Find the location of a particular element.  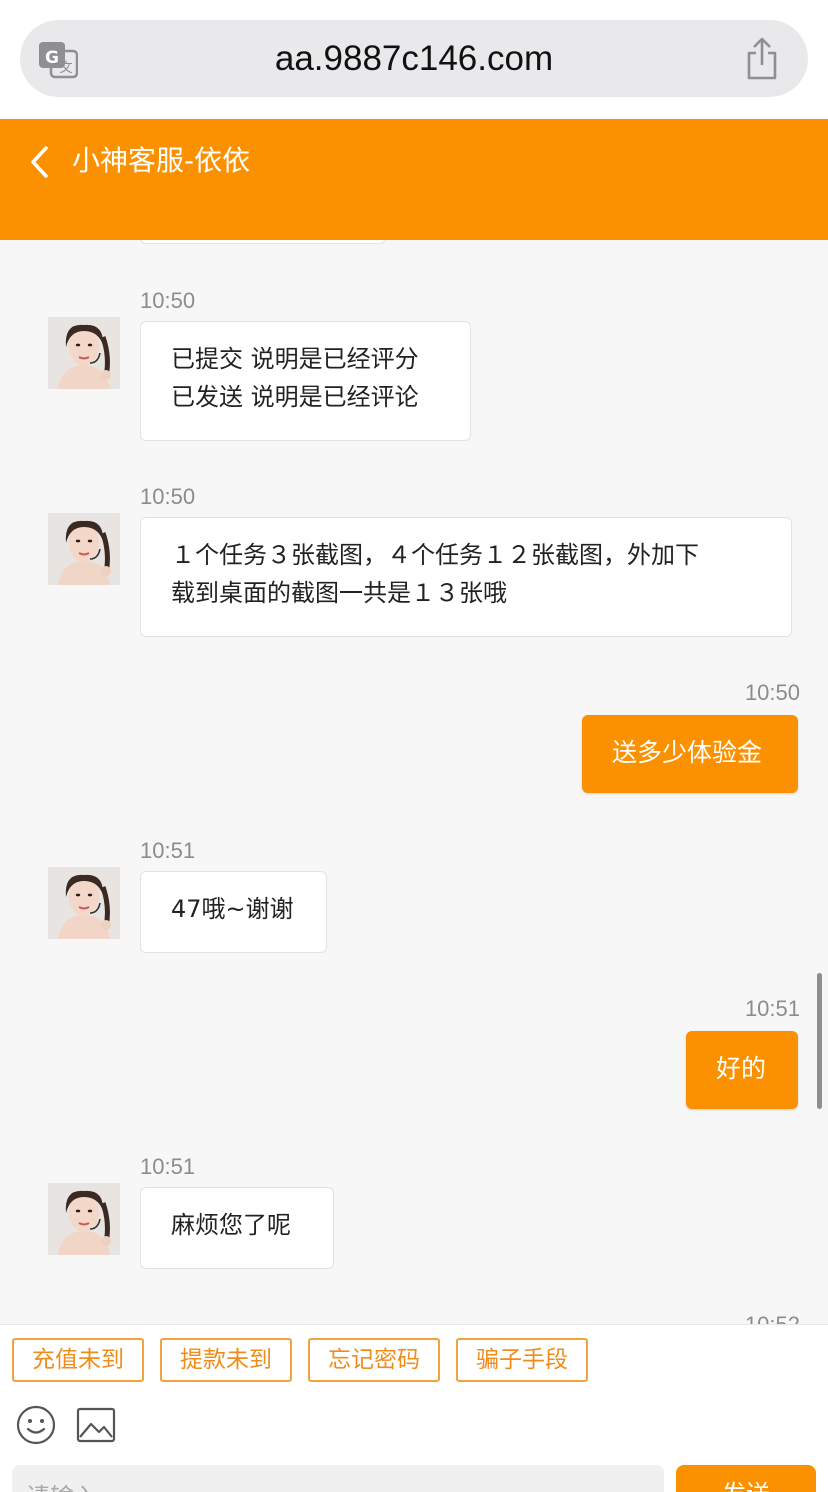

send-button: 发送 is located at coordinates (746, 1478).